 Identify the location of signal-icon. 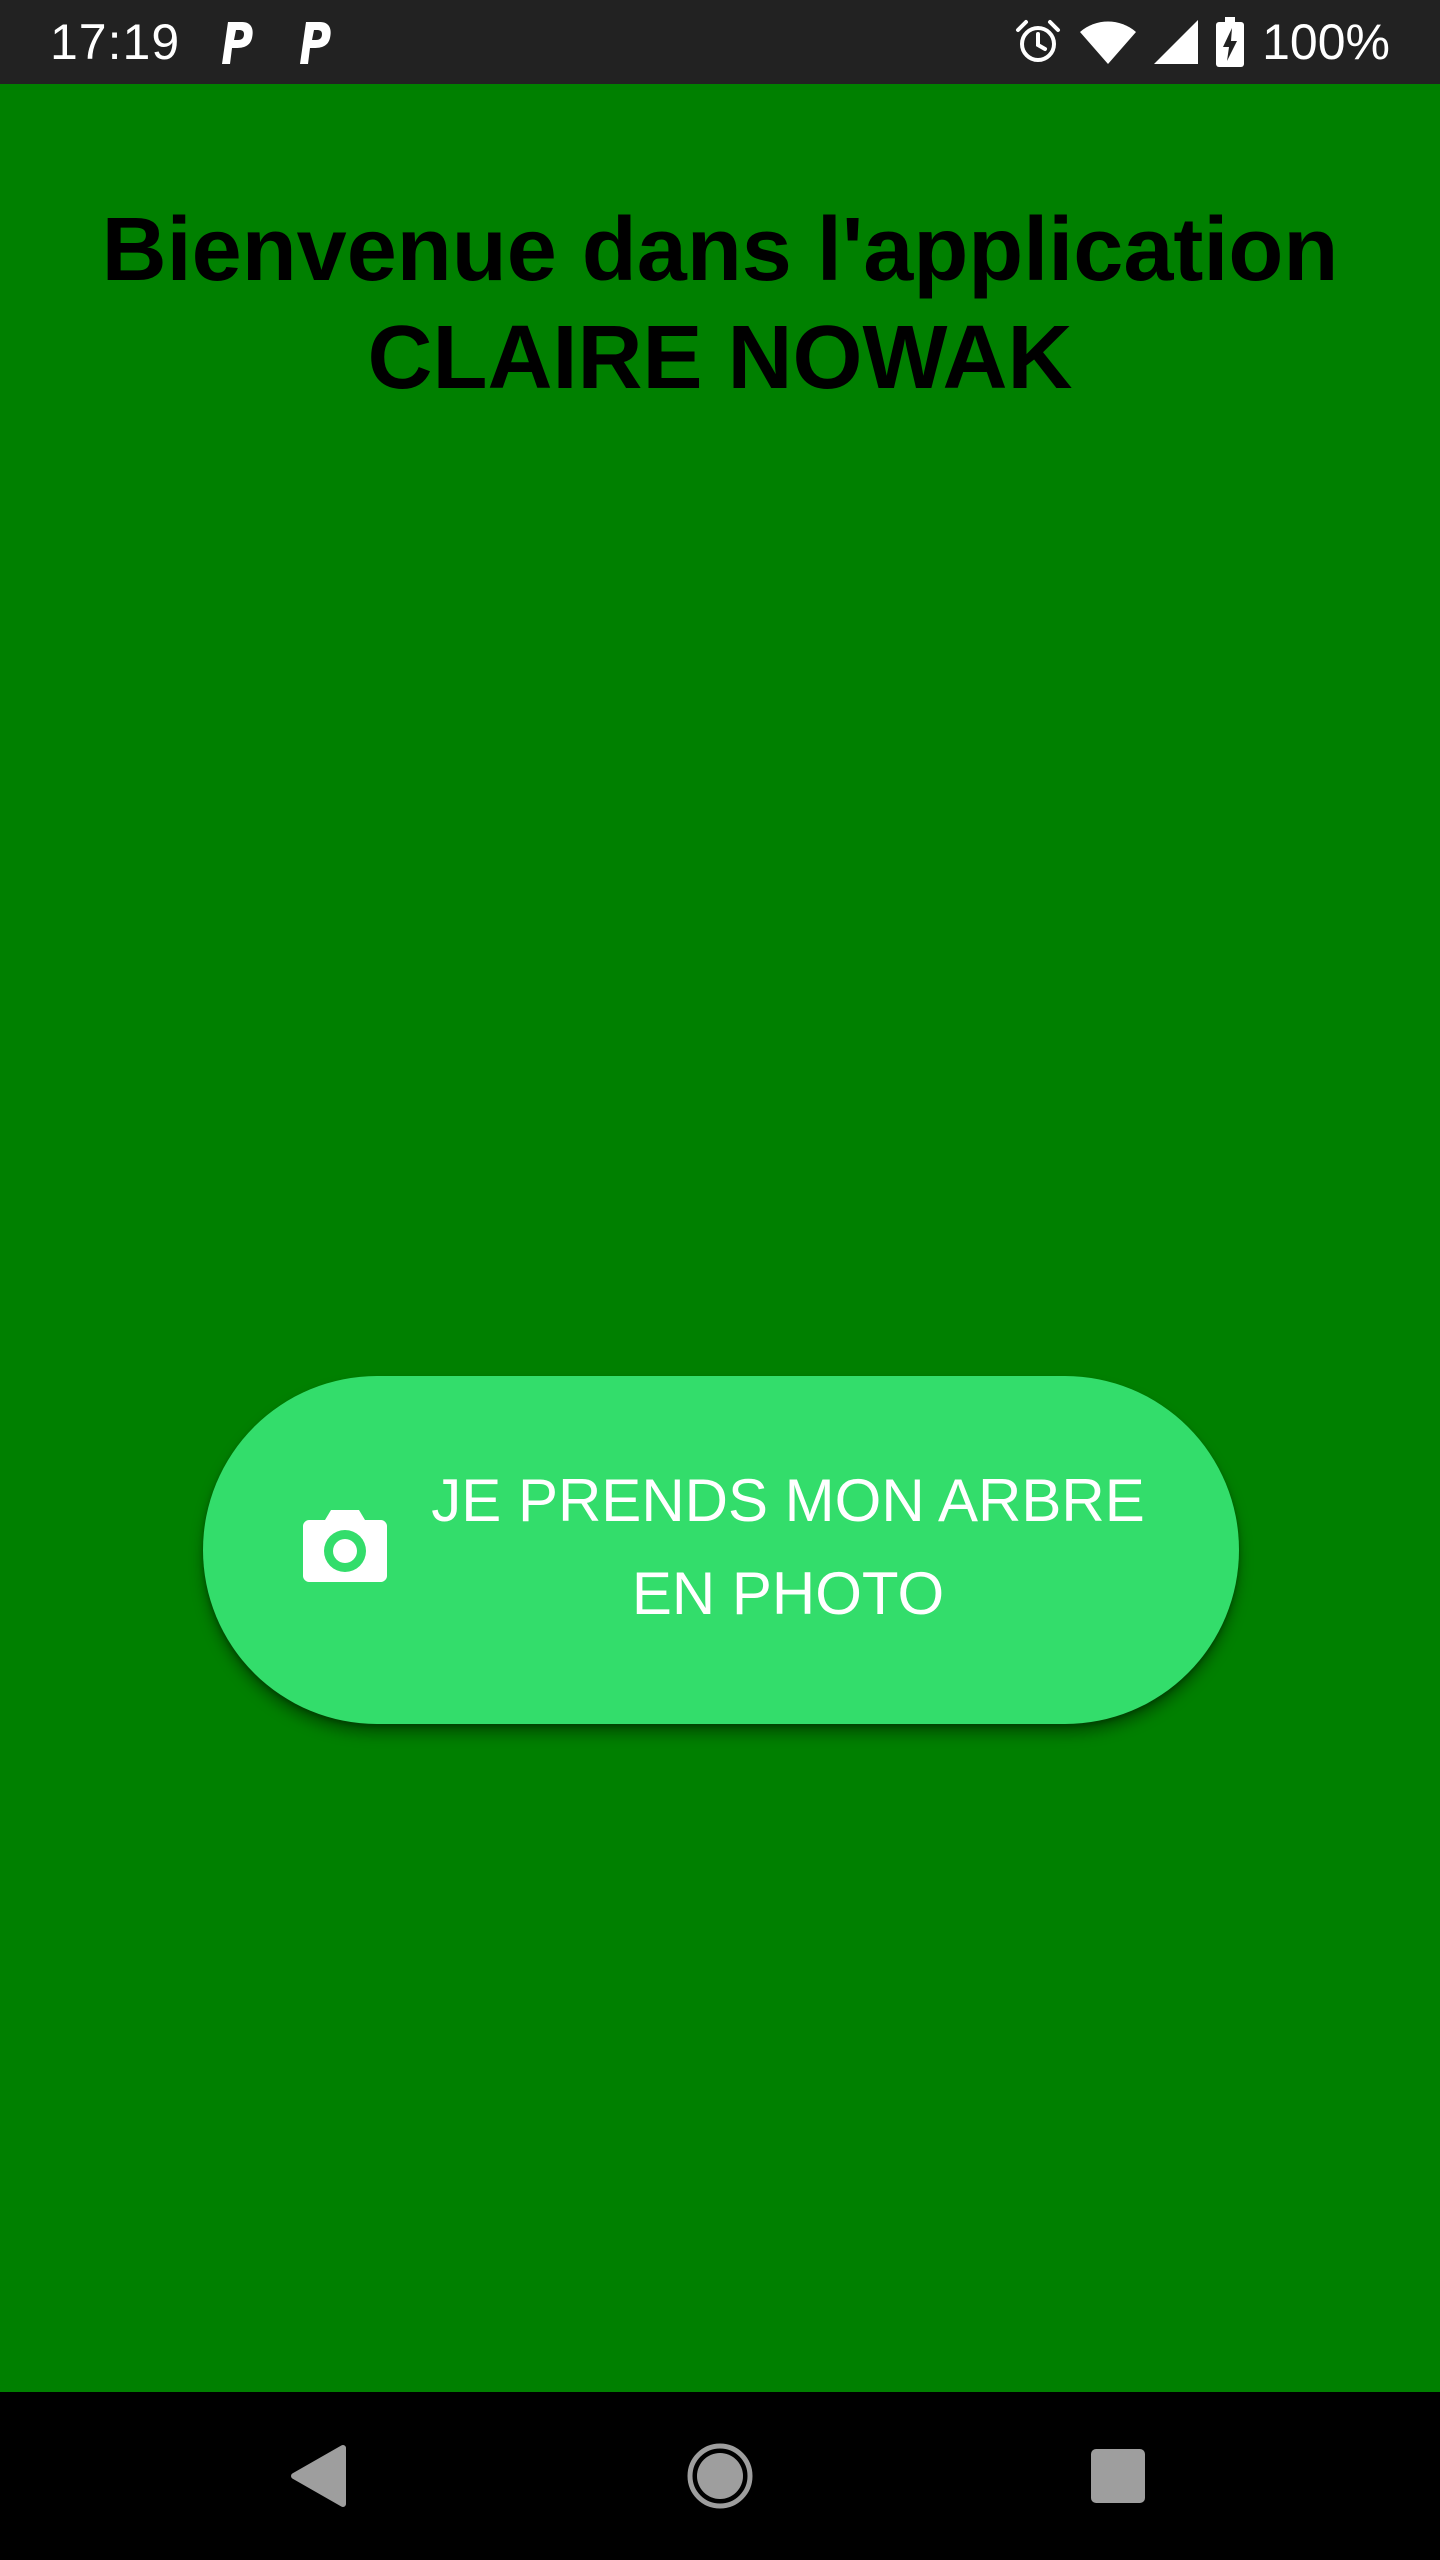
(1176, 42).